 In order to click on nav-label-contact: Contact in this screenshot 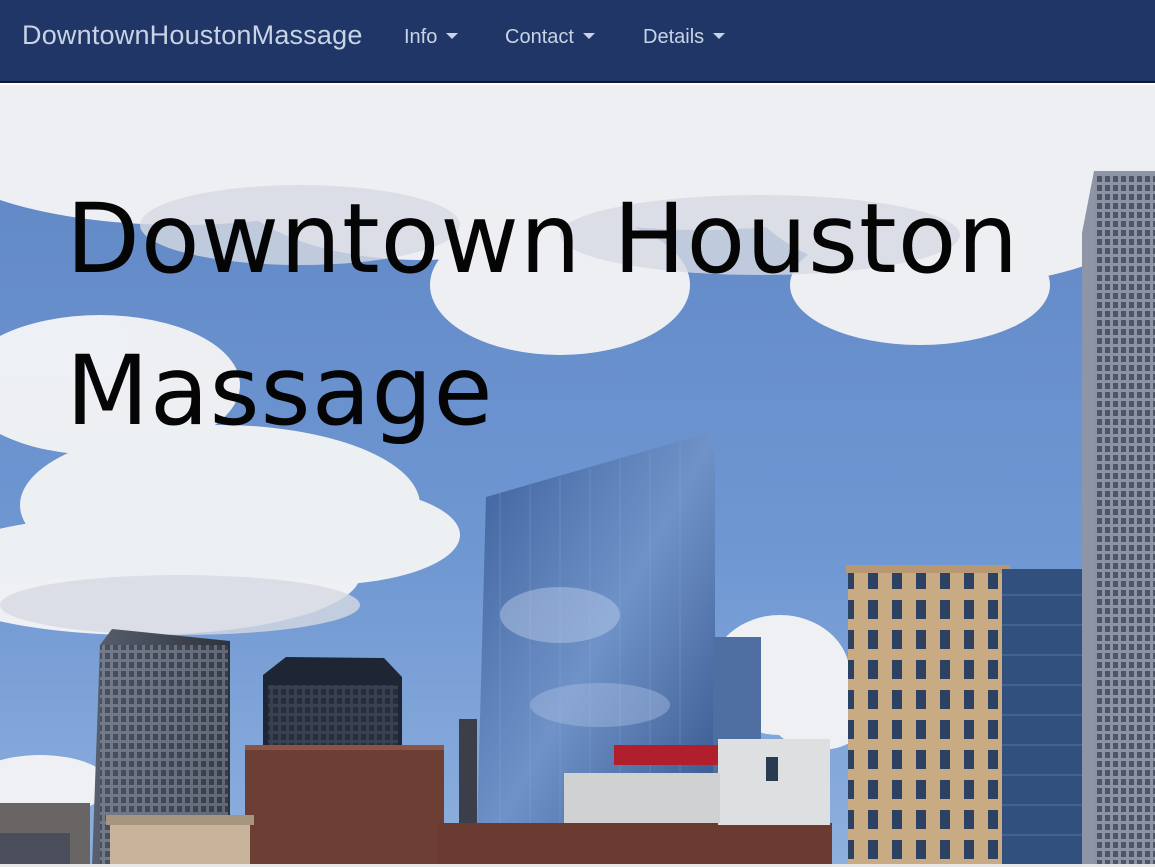, I will do `click(539, 37)`.